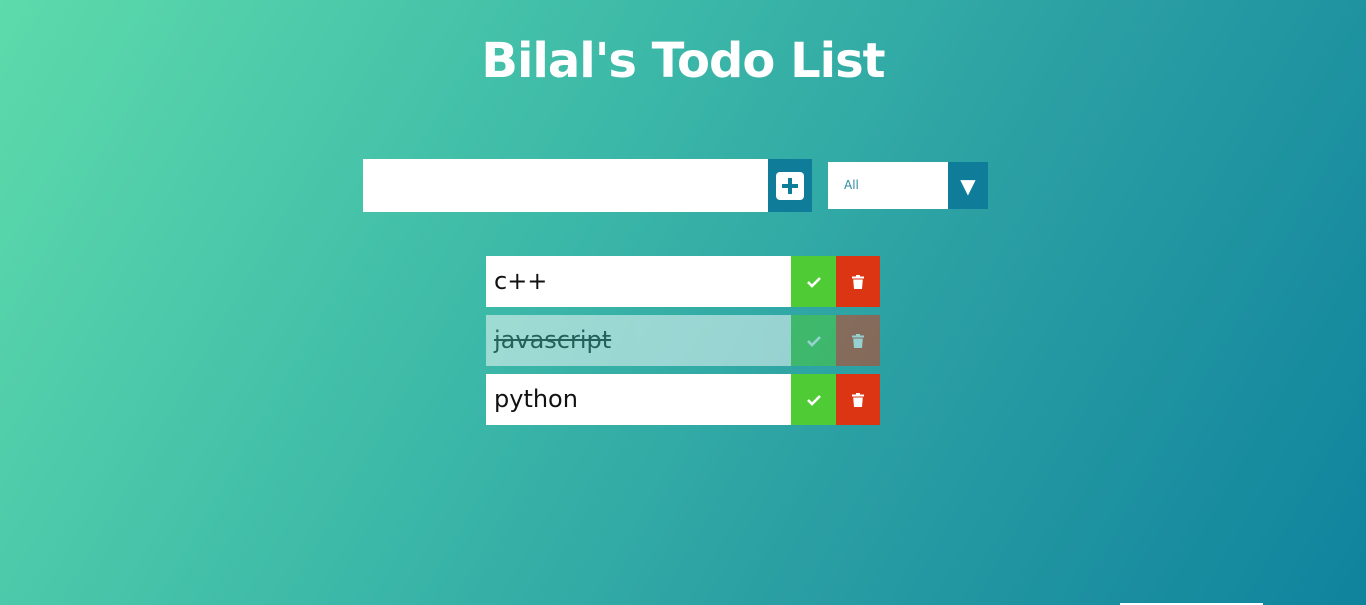 The height and width of the screenshot is (605, 1366). I want to click on todo-item: javascript, so click(683, 340).